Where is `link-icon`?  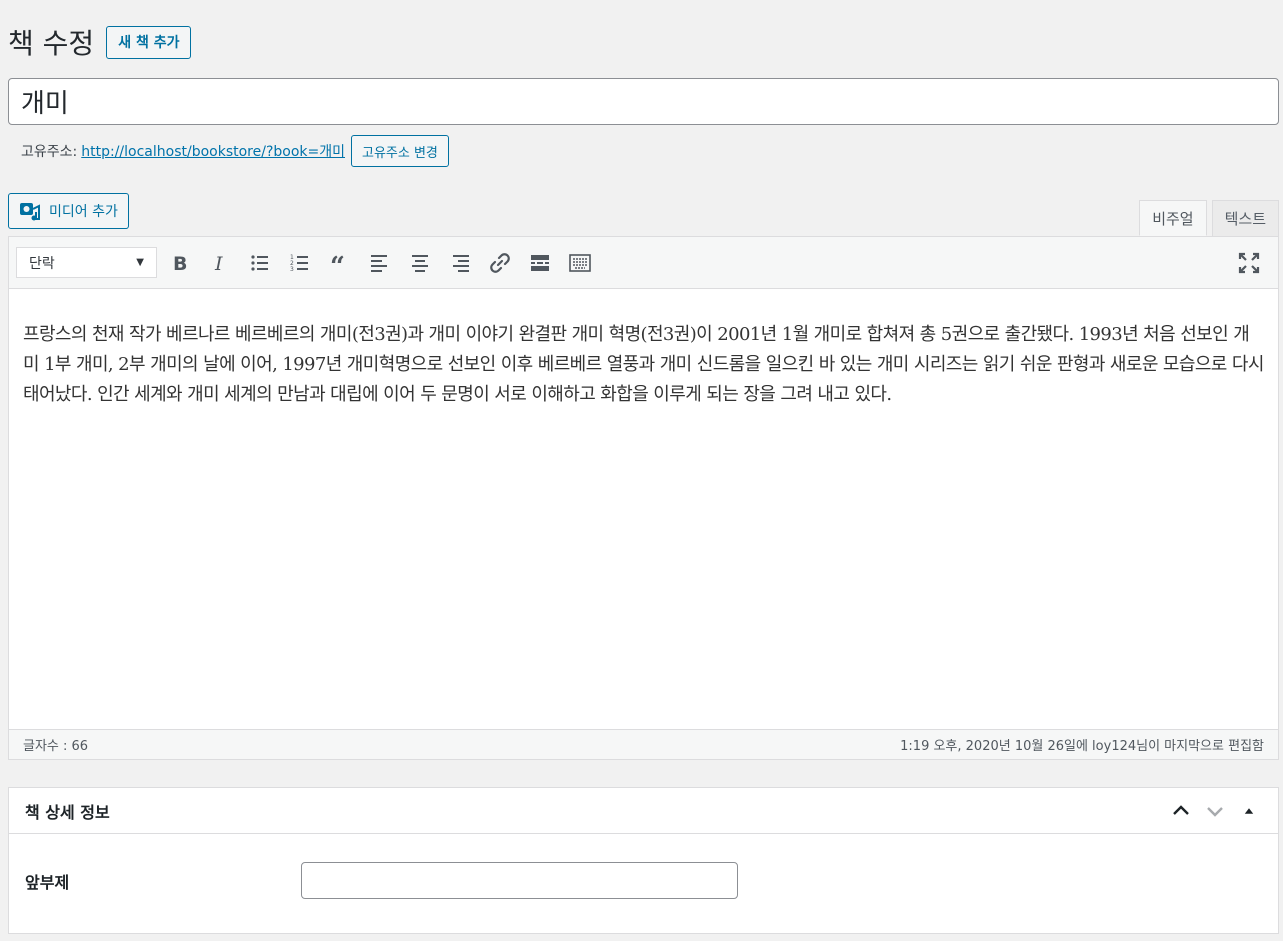 link-icon is located at coordinates (500, 262).